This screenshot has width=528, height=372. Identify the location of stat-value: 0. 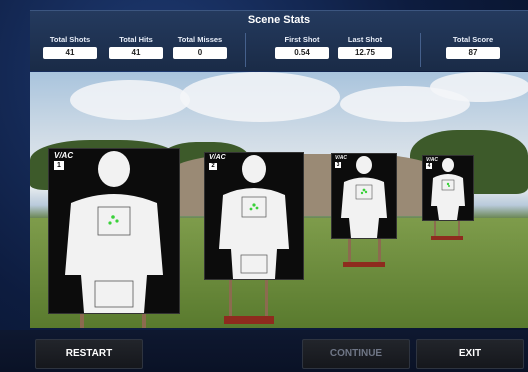
(200, 53).